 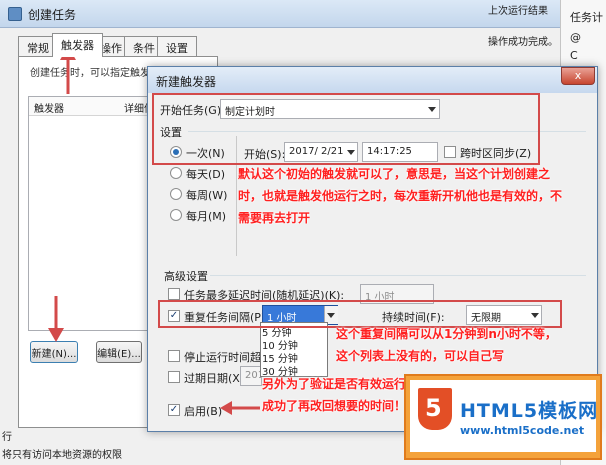 What do you see at coordinates (176, 194) in the screenshot?
I see `radio-weekly` at bounding box center [176, 194].